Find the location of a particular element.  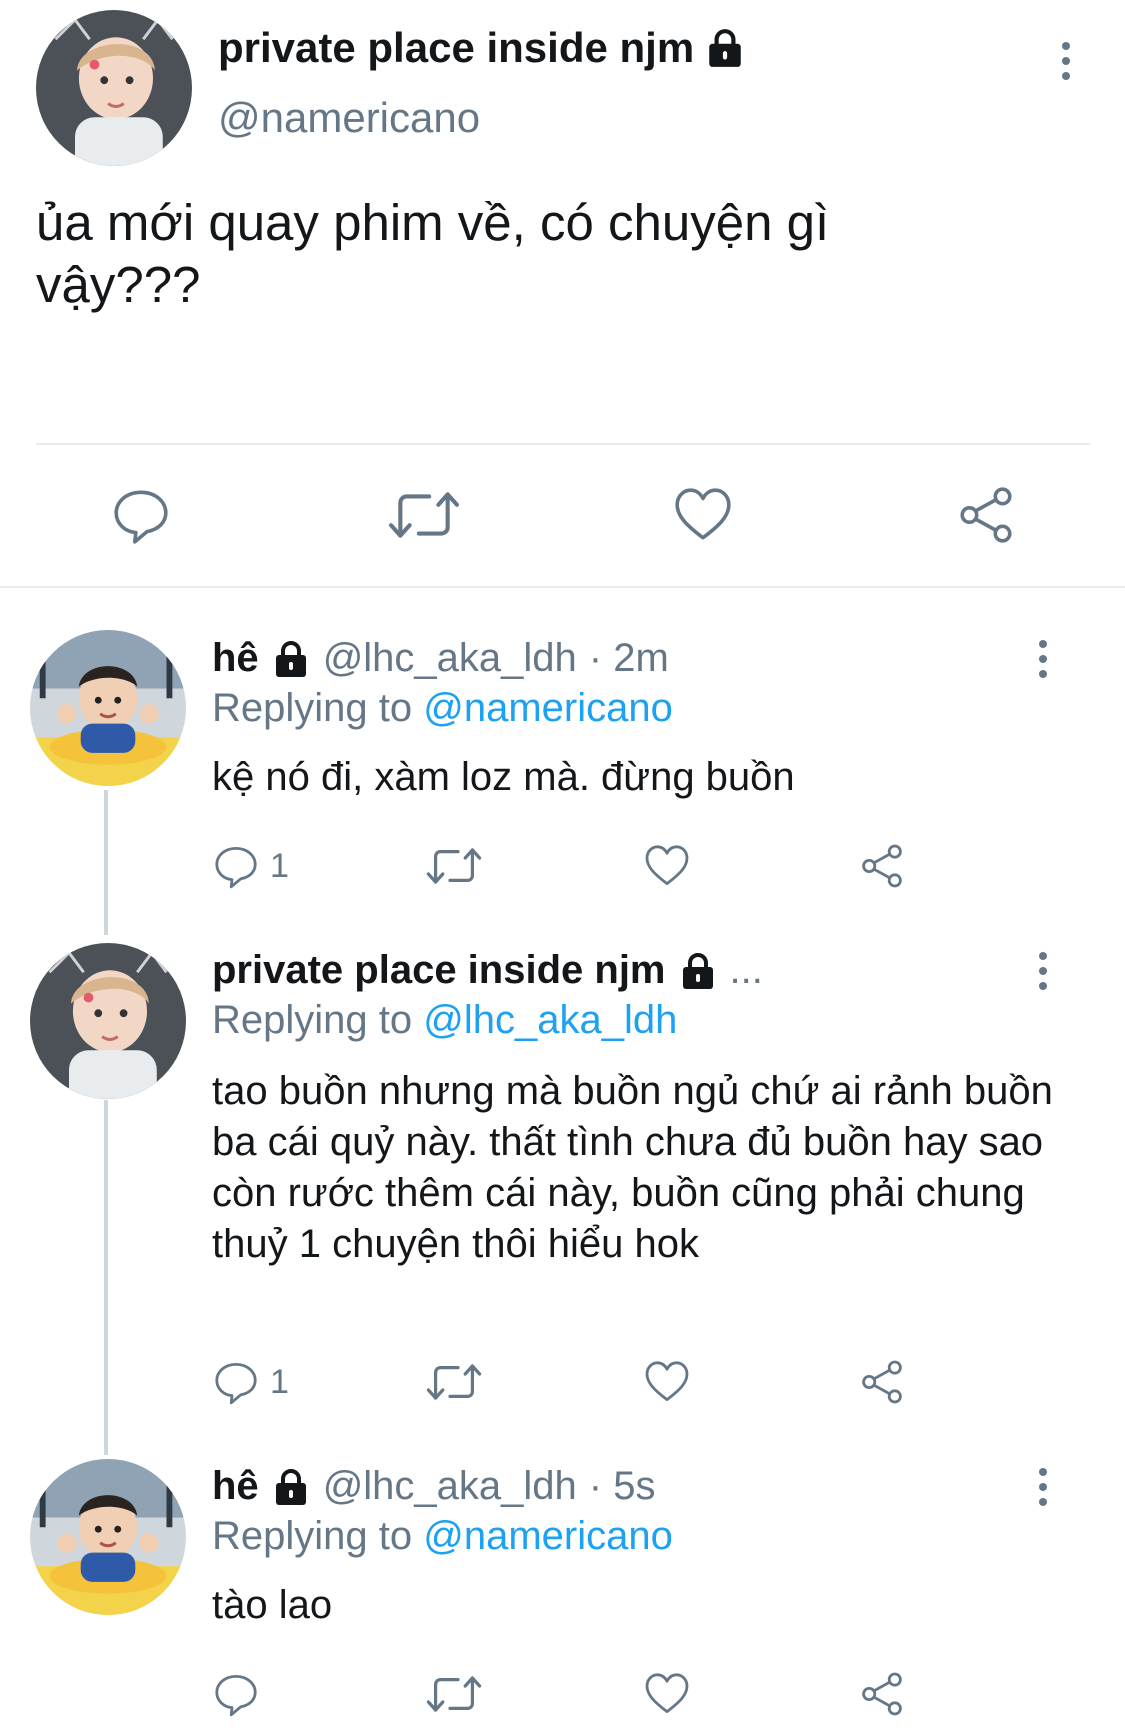

replying-to: Replying to @lhc_aka_ldh is located at coordinates (444, 1020).